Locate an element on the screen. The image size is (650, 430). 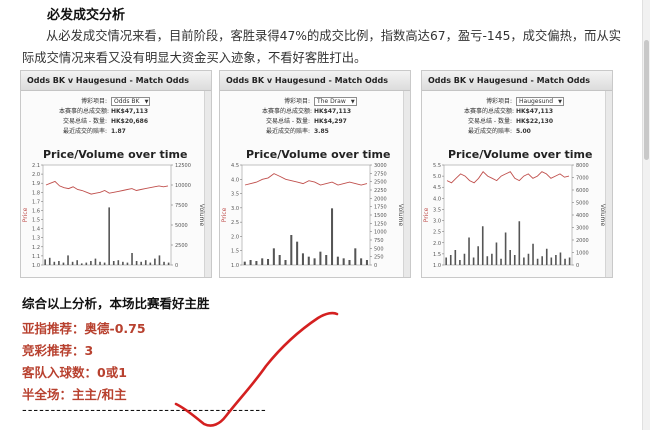
section-heading: 必发成交分析 is located at coordinates (86, 15).